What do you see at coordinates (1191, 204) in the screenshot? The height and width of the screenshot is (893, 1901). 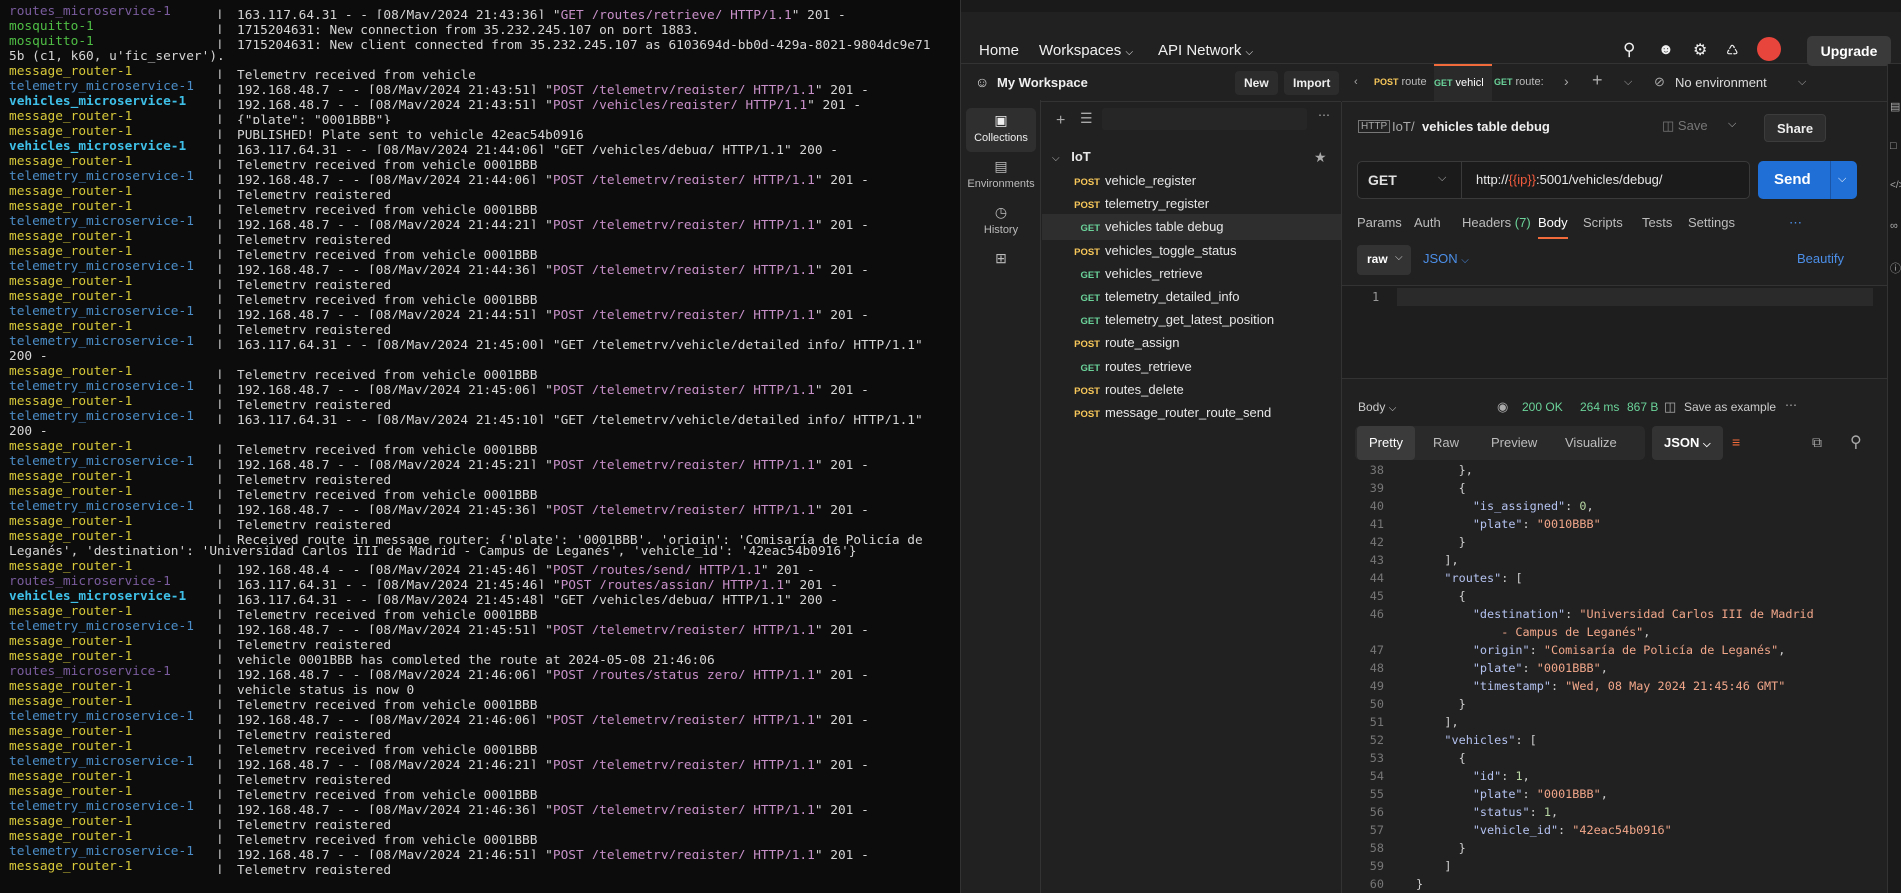 I see `collection-request-item: POST telemetry_register` at bounding box center [1191, 204].